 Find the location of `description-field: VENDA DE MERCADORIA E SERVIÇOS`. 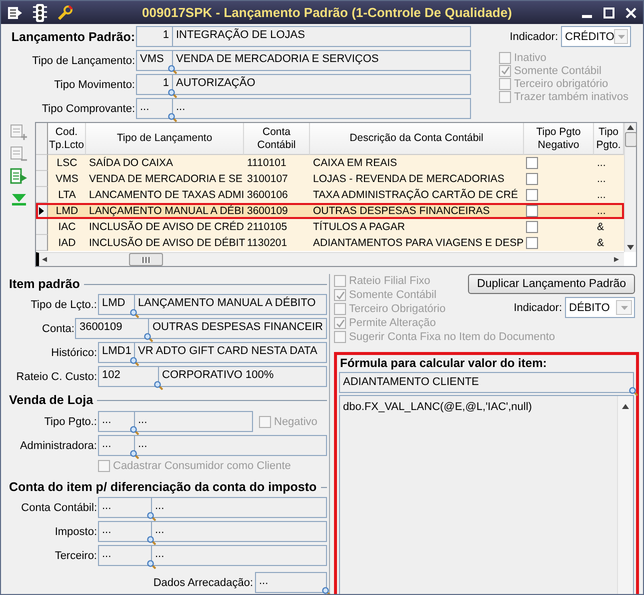

description-field: VENDA DE MERCADORIA E SERVIÇOS is located at coordinates (322, 60).